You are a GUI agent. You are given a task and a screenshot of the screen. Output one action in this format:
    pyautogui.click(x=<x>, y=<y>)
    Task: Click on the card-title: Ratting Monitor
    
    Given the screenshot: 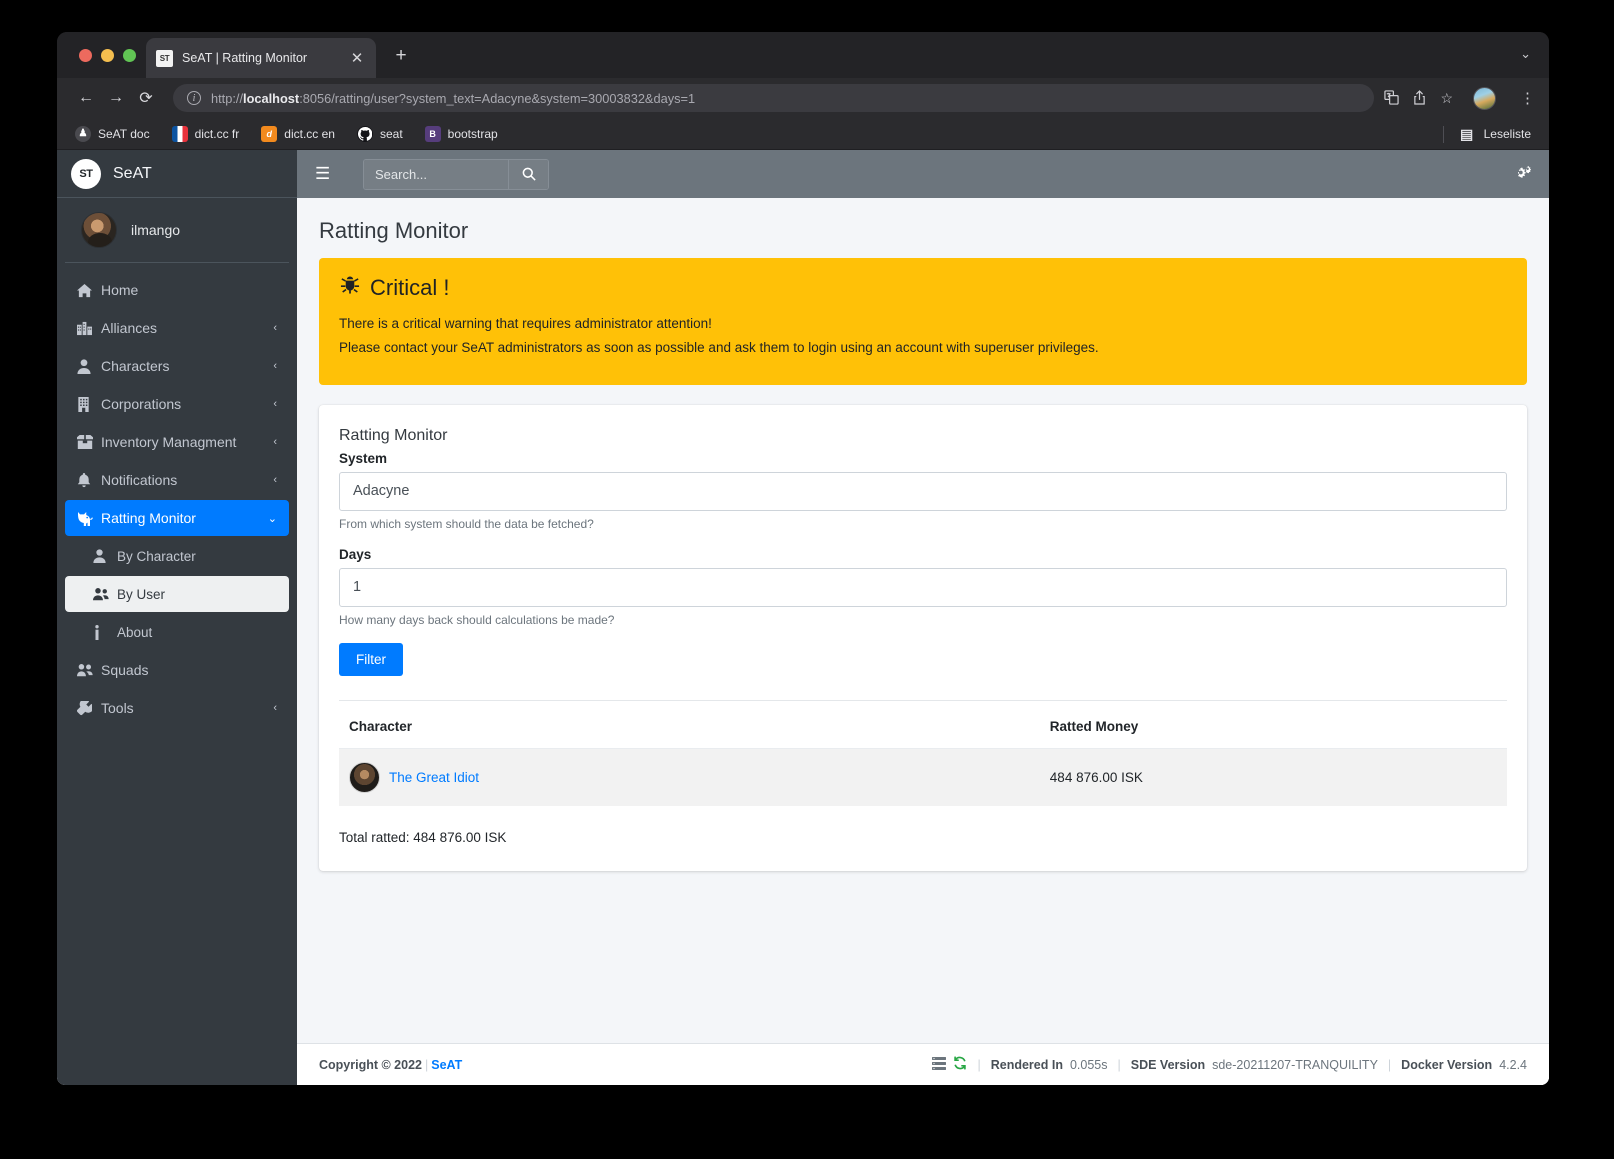 What is the action you would take?
    pyautogui.click(x=393, y=435)
    